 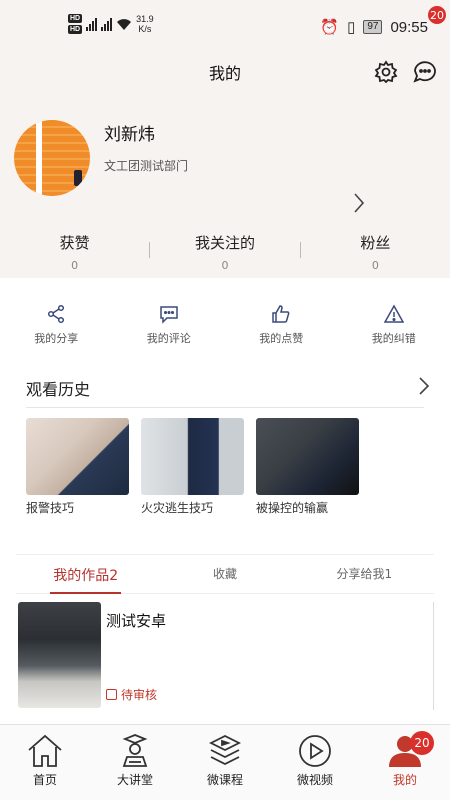 I want to click on home-icon, so click(x=45, y=750).